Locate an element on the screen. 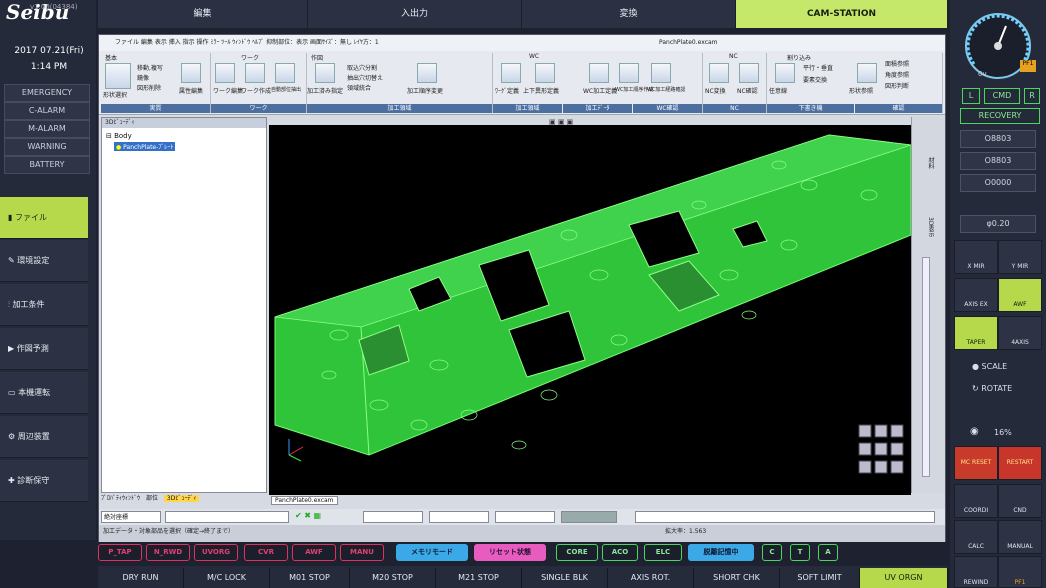 This screenshot has height=588, width=1046. restart-button: RESTART is located at coordinates (1020, 463).